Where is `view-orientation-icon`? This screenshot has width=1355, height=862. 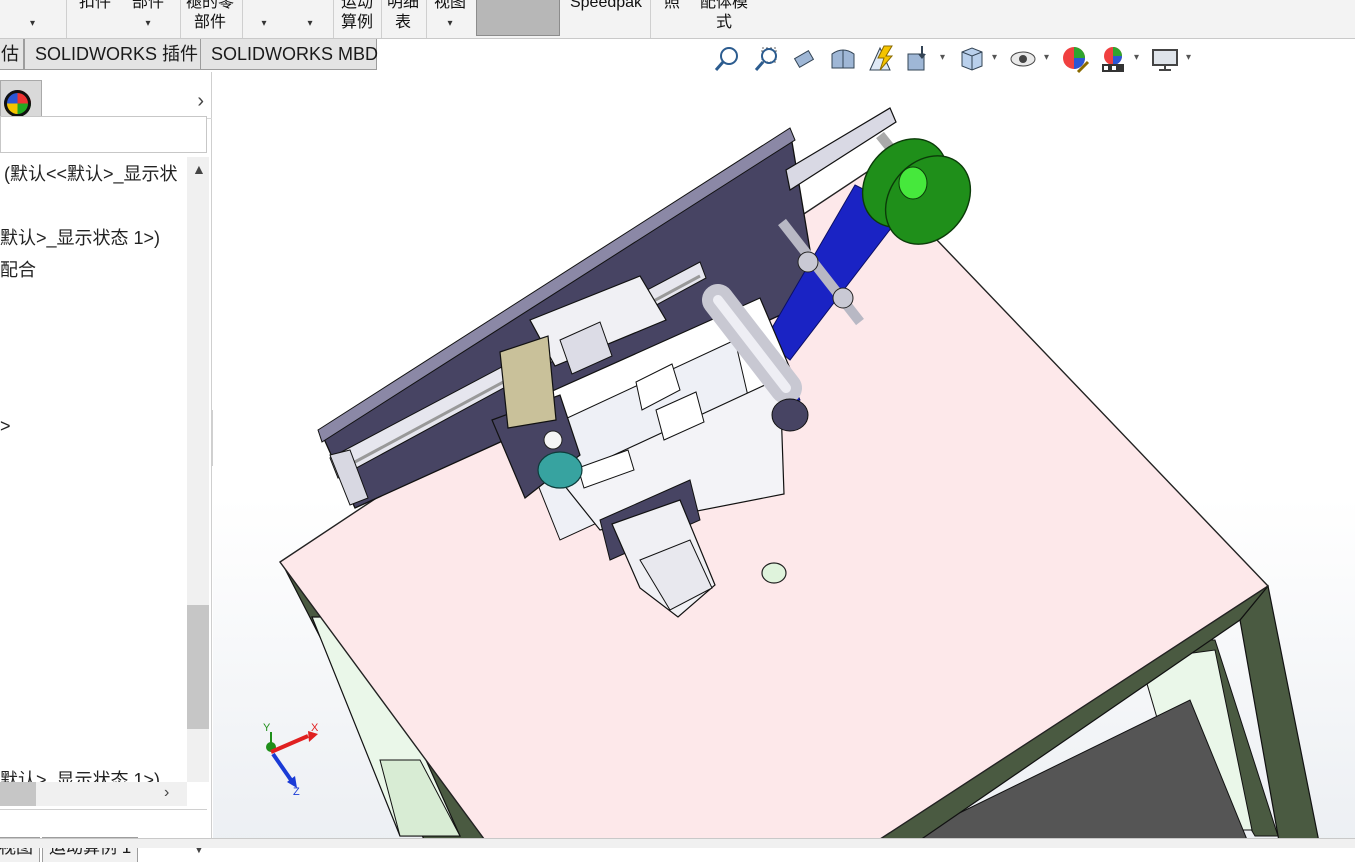
view-orientation-icon is located at coordinates (919, 59).